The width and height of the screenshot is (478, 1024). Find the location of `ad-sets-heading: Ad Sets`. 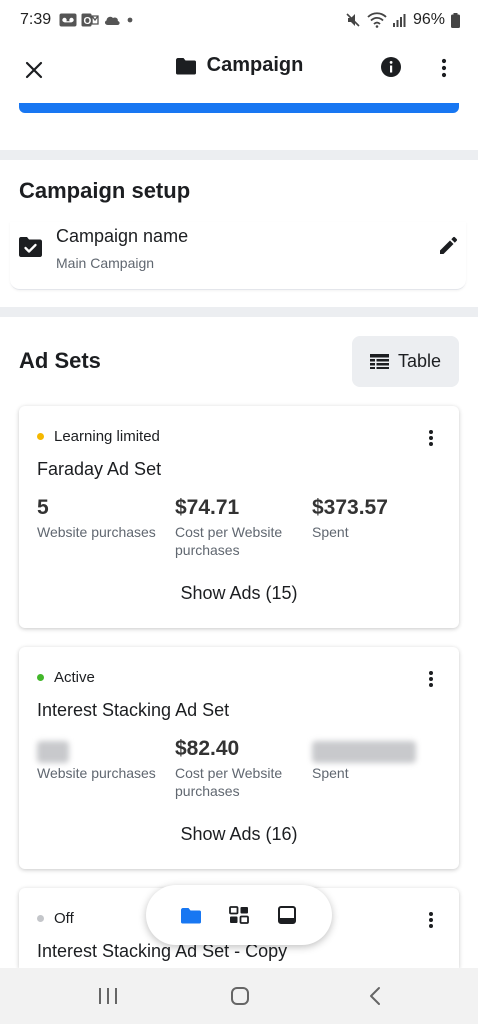

ad-sets-heading: Ad Sets is located at coordinates (60, 360).